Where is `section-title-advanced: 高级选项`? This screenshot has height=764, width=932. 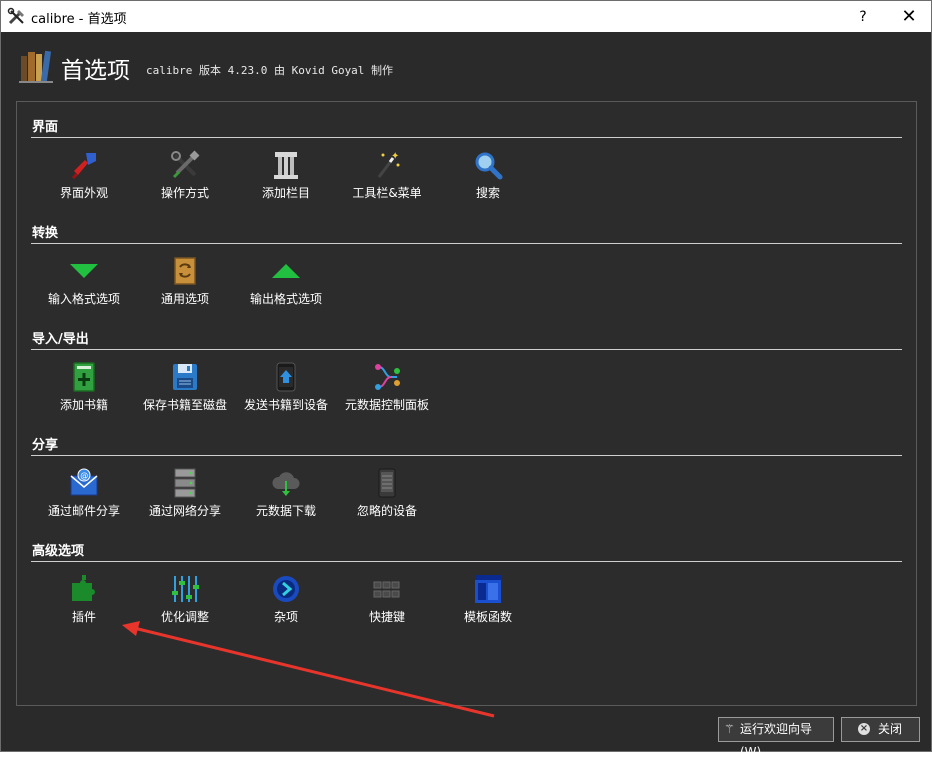 section-title-advanced: 高级选项 is located at coordinates (58, 551).